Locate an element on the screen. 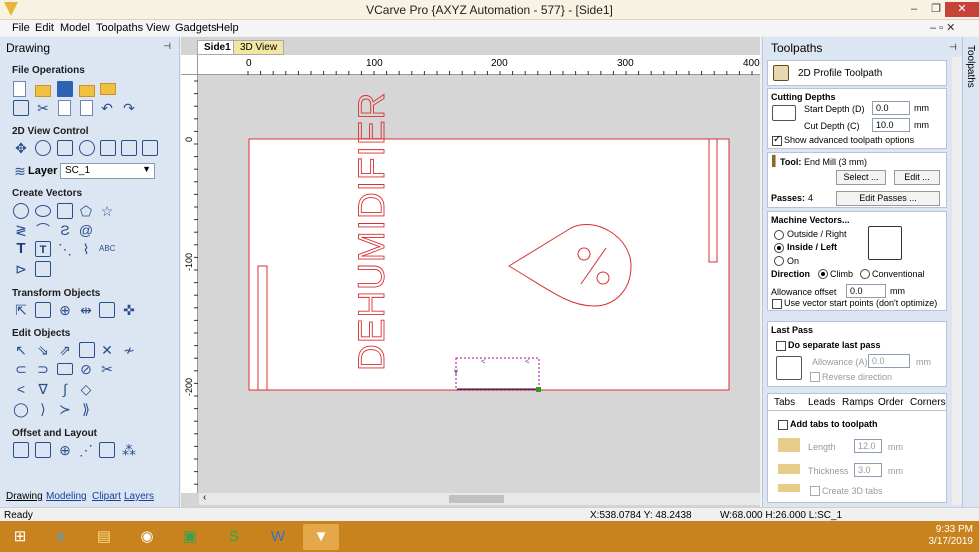 The width and height of the screenshot is (979, 552). file-explorer-icon: ▤ is located at coordinates (104, 537).